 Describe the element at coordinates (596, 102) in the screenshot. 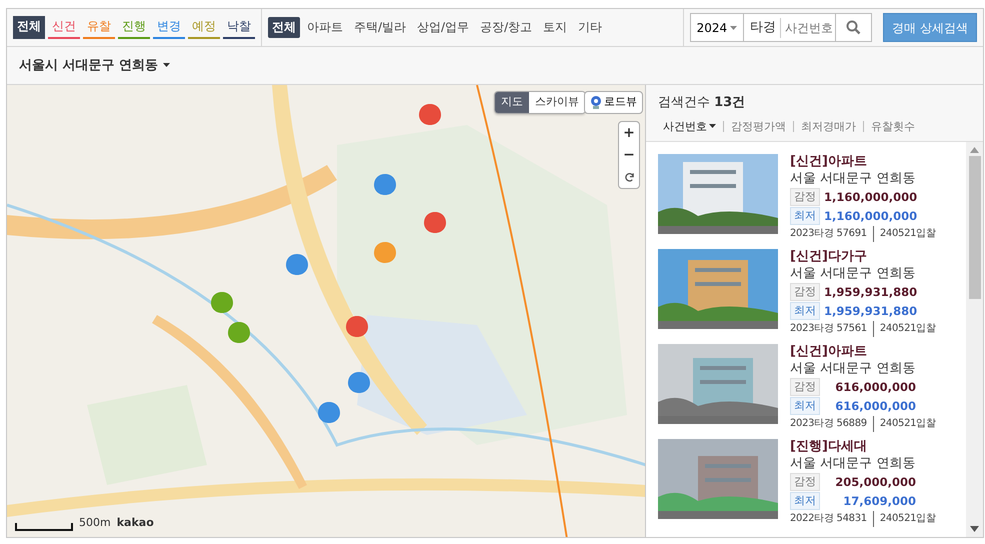

I see `camera-icon` at that location.